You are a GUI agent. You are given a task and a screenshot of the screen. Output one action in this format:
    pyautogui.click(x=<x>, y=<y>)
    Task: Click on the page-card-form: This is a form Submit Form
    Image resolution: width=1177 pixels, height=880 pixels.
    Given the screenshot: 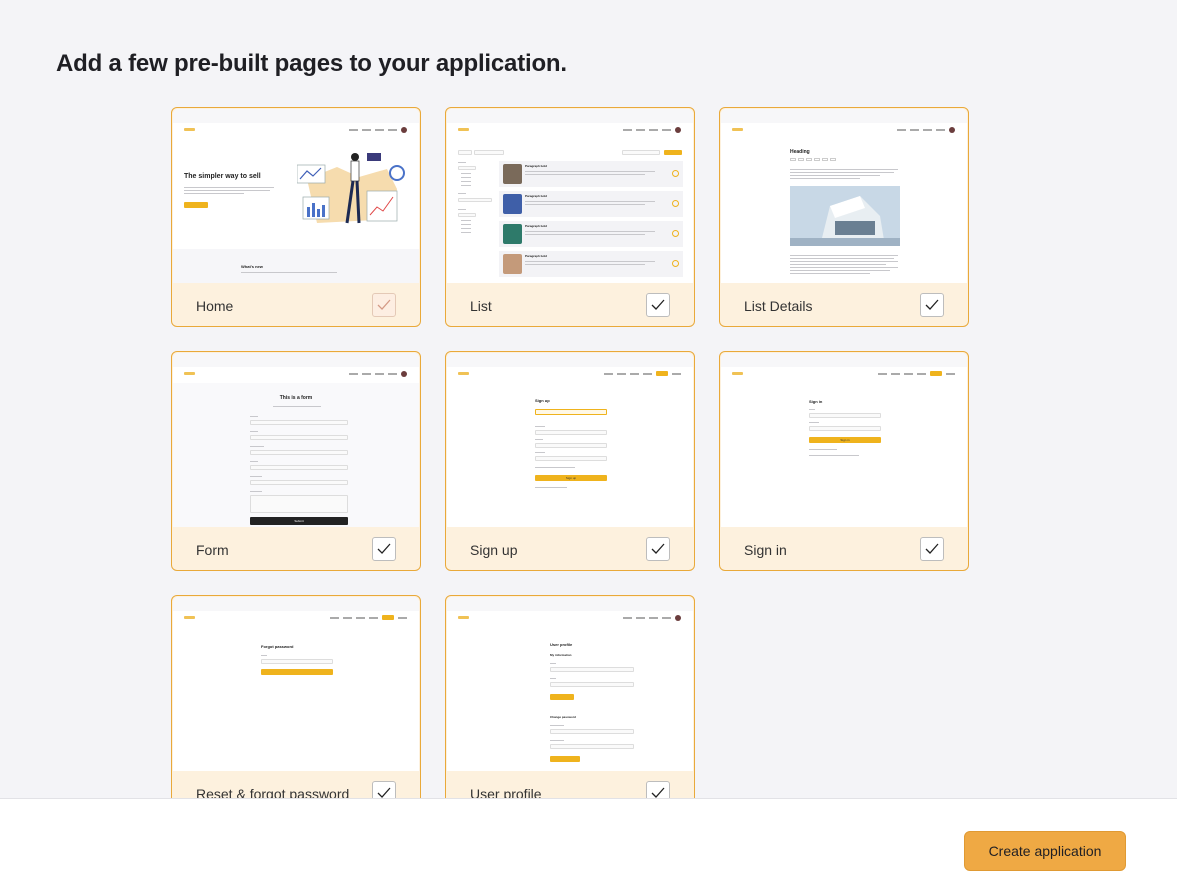 What is the action you would take?
    pyautogui.click(x=296, y=461)
    